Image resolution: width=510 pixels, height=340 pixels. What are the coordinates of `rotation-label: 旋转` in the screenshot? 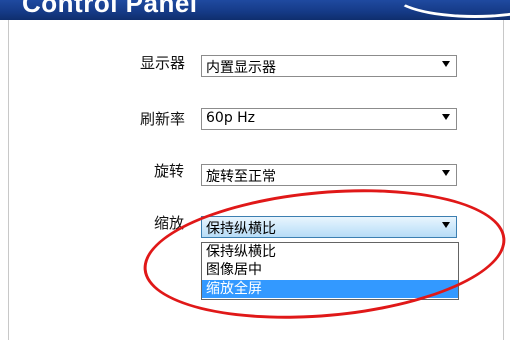 It's located at (169, 171).